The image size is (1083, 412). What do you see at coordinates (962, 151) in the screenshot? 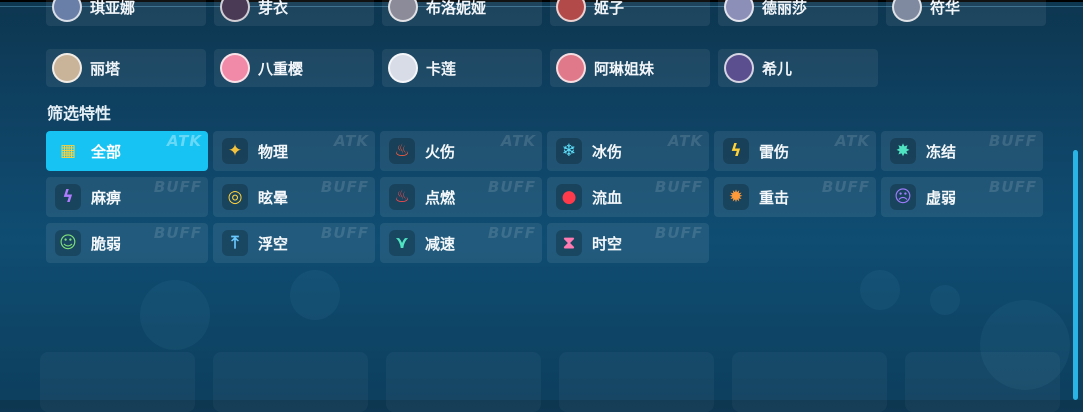
I see `filter-option-5: BUFF ✸ 冻结` at bounding box center [962, 151].